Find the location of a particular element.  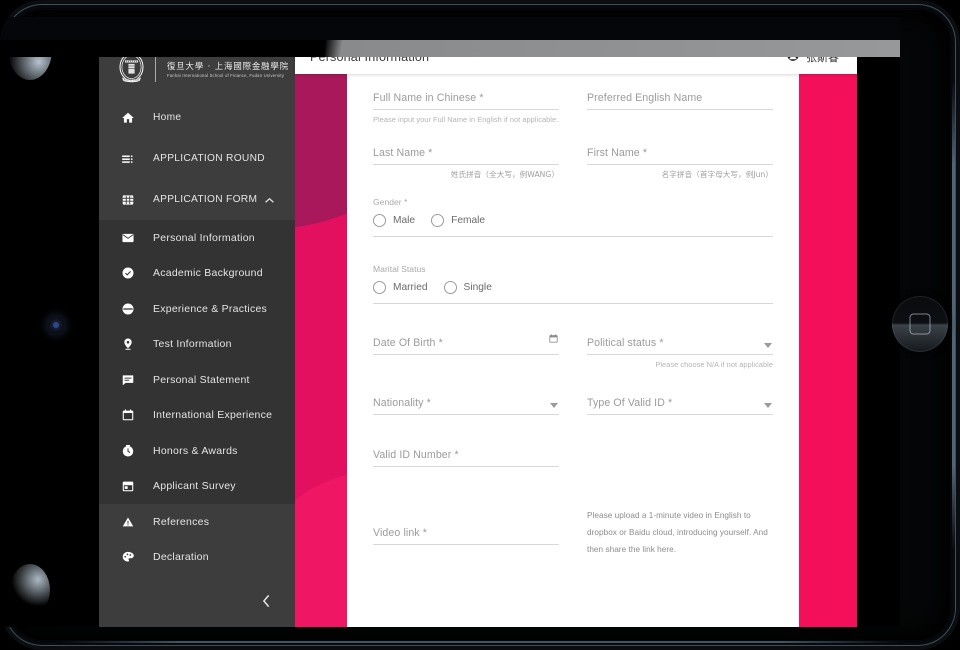

user-menu: 张斯睿 is located at coordinates (812, 57).